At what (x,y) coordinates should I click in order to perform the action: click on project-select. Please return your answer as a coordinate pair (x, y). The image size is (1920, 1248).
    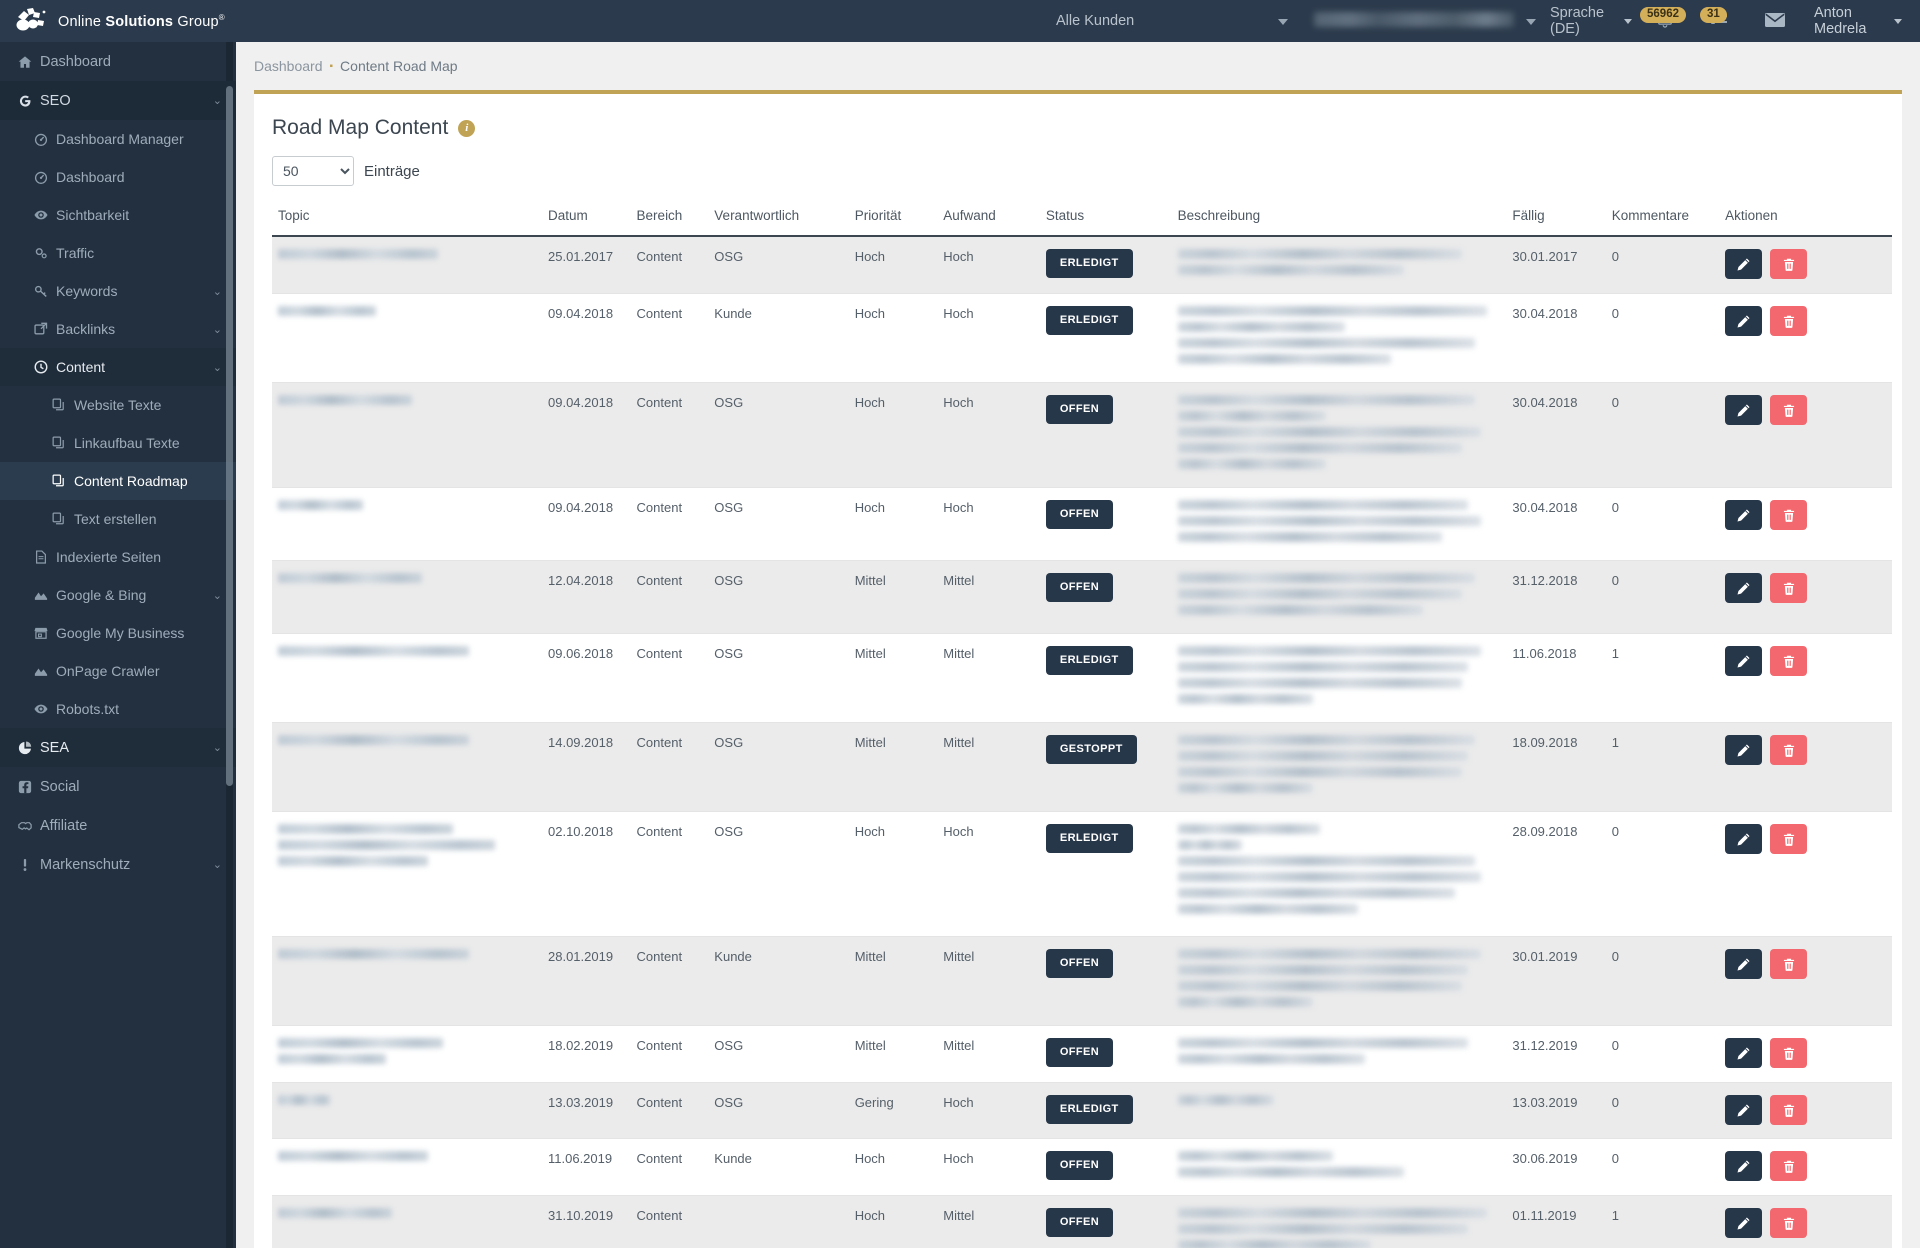
    Looking at the image, I should click on (1429, 21).